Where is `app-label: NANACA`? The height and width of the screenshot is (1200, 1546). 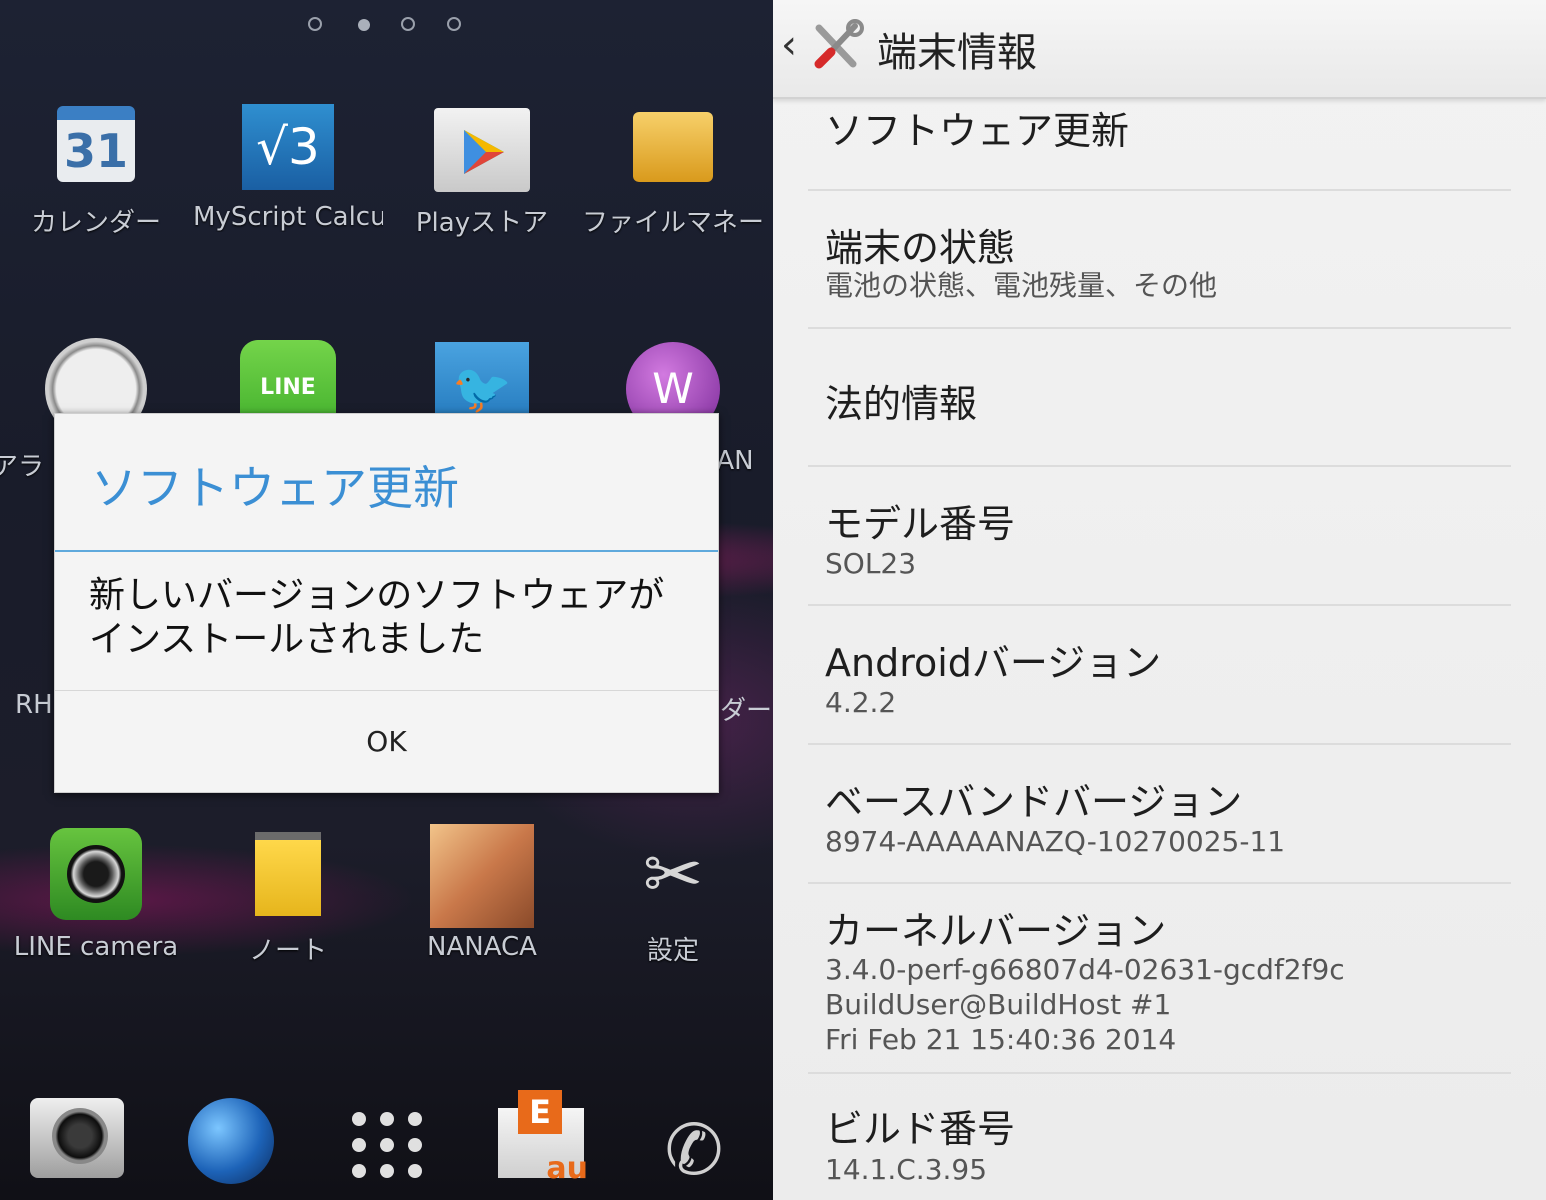
app-label: NANACA is located at coordinates (482, 947).